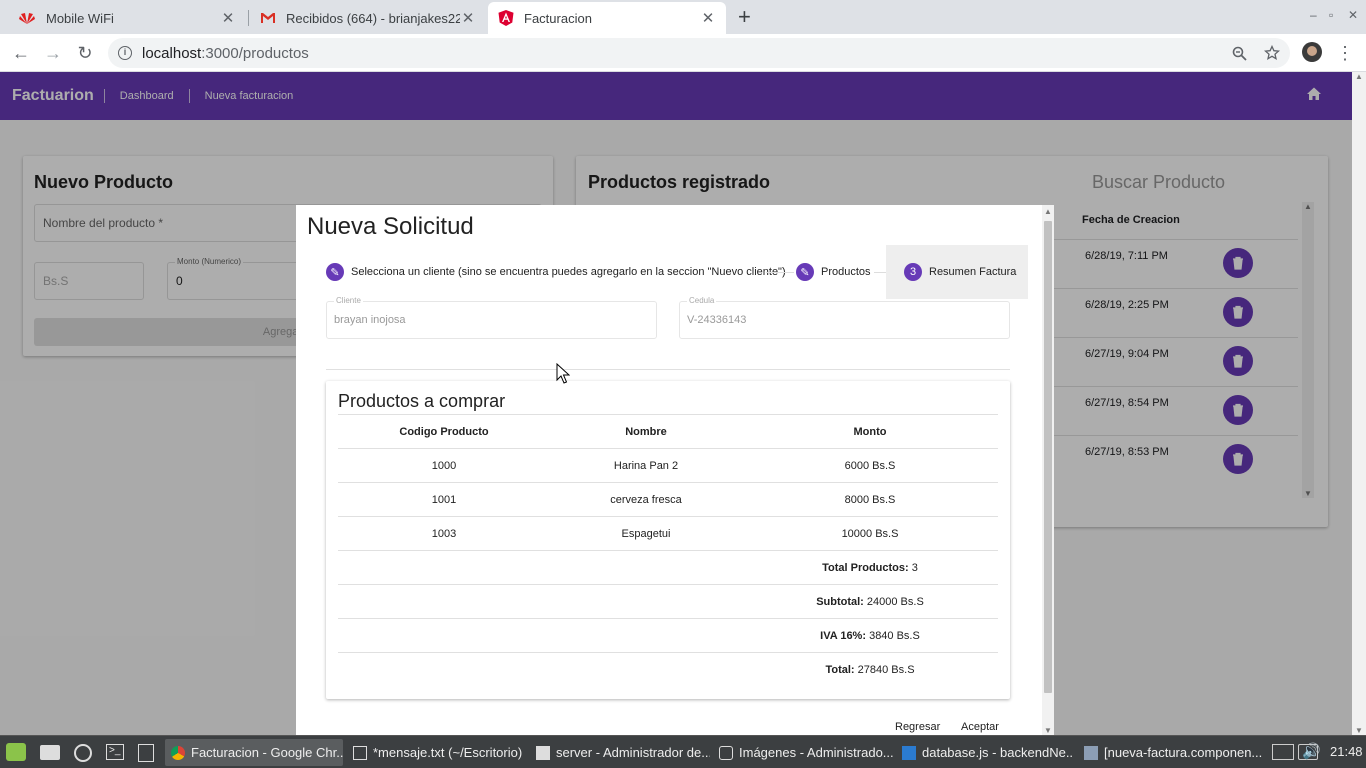 Image resolution: width=1366 pixels, height=768 pixels. What do you see at coordinates (1239, 53) in the screenshot?
I see `zoom-icon` at bounding box center [1239, 53].